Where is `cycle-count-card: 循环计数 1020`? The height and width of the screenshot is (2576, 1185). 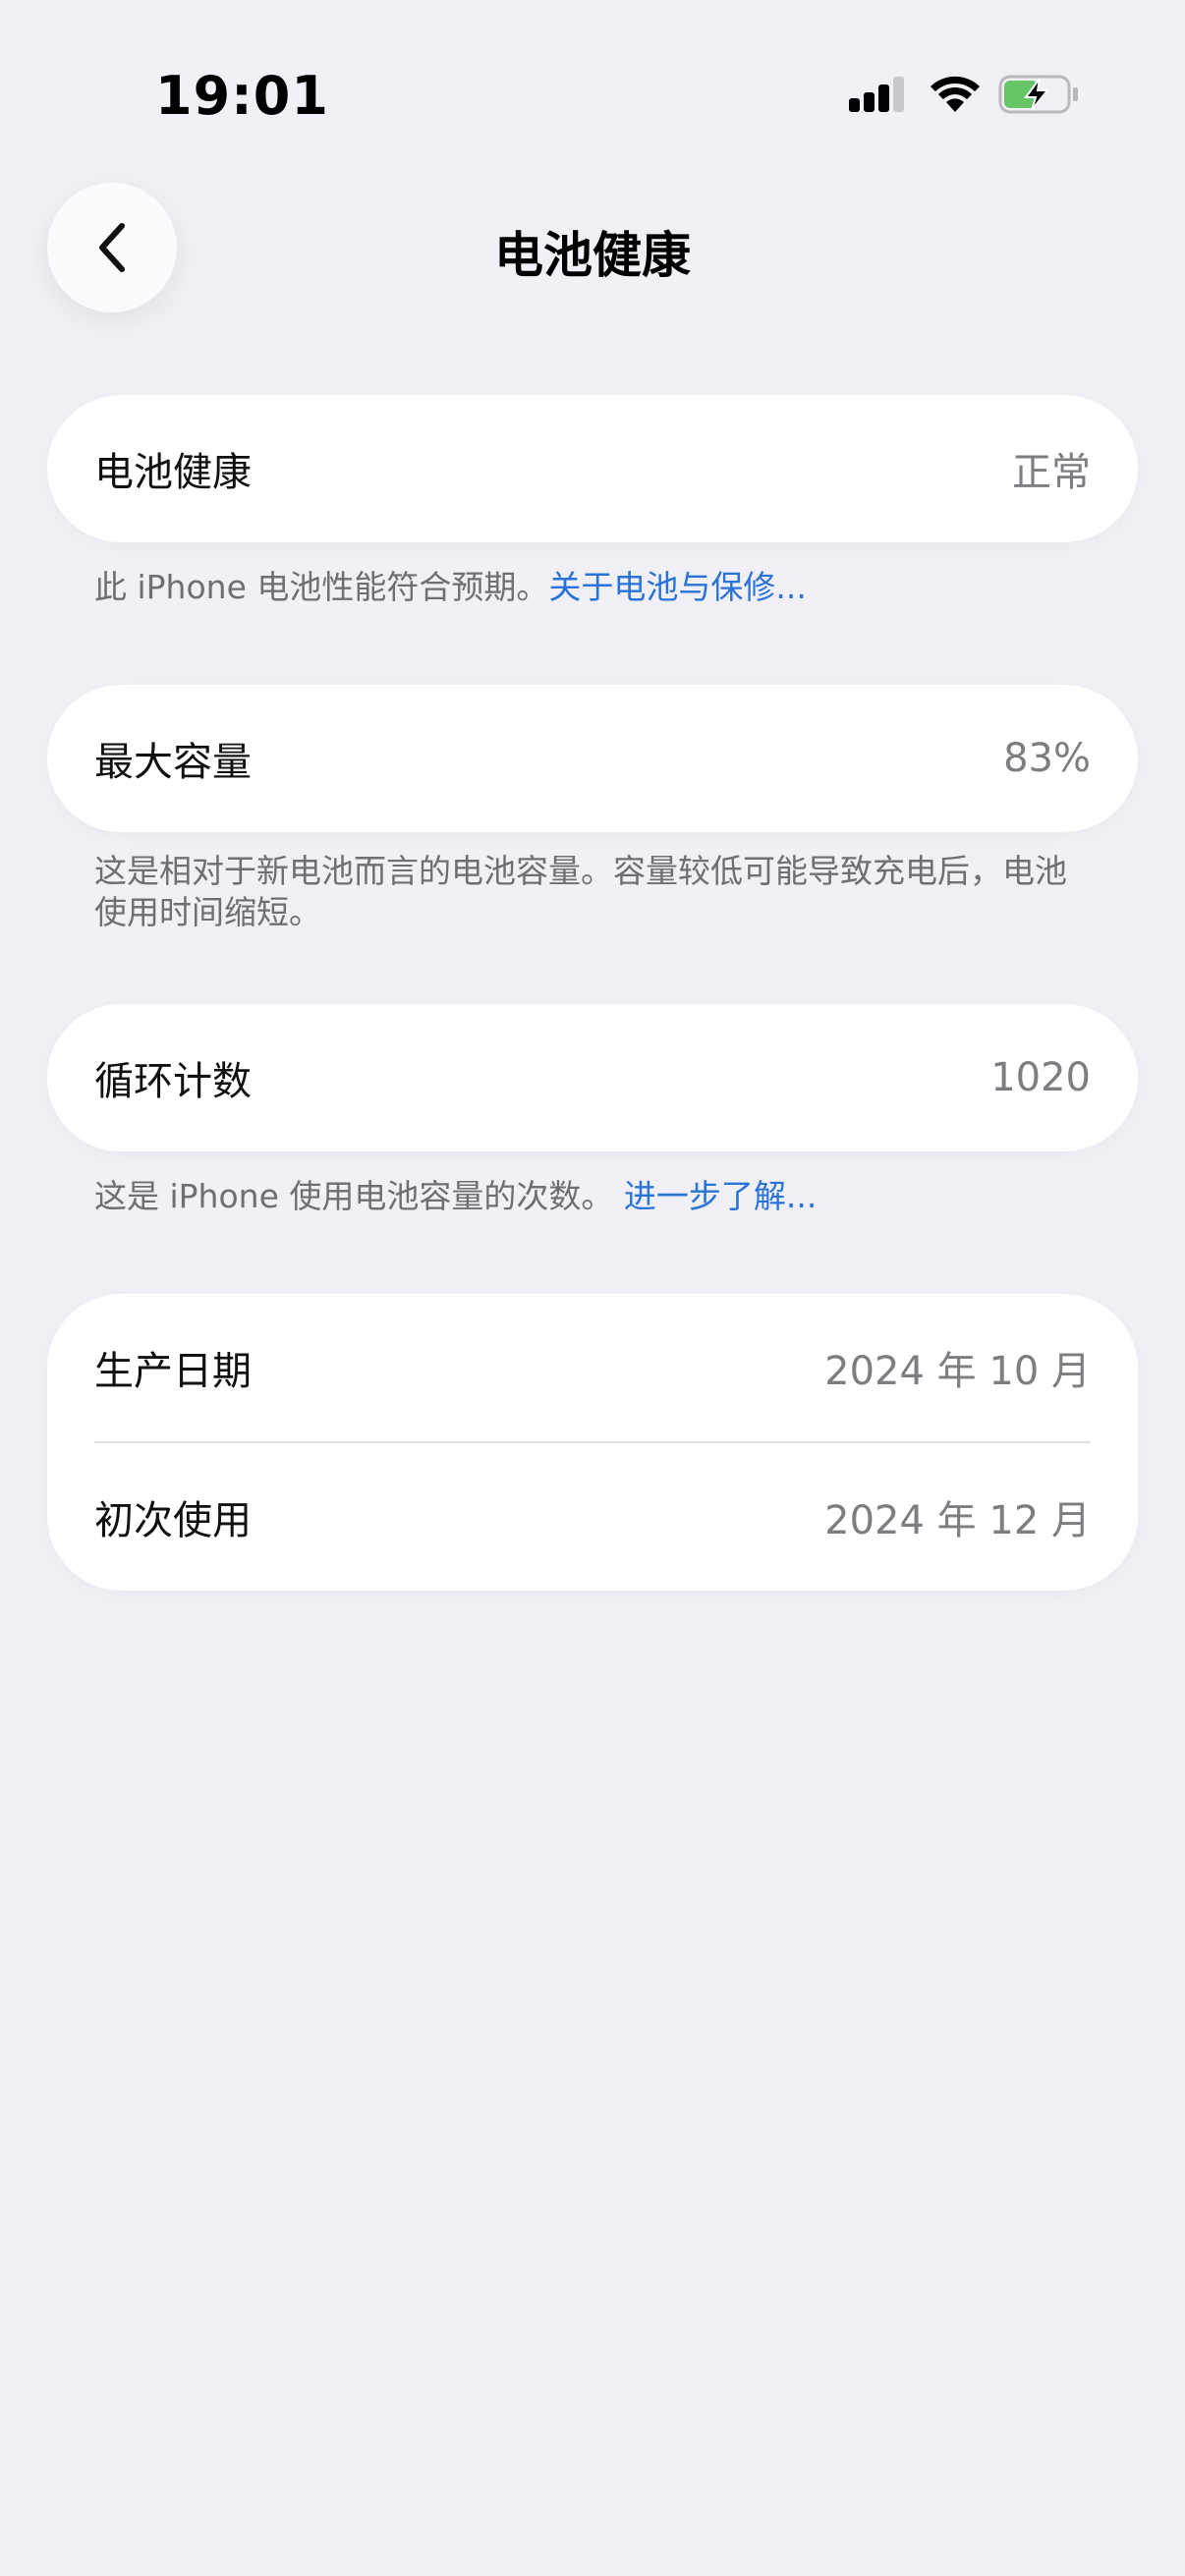 cycle-count-card: 循环计数 1020 is located at coordinates (592, 1077).